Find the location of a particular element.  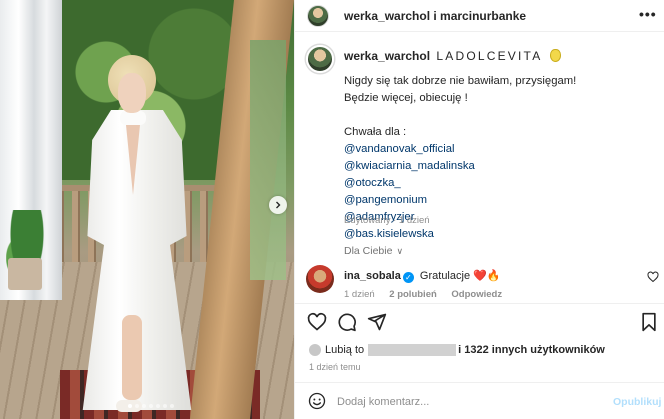

post-header: werka_warchol i marcinurbanke ••• is located at coordinates (479, 16).